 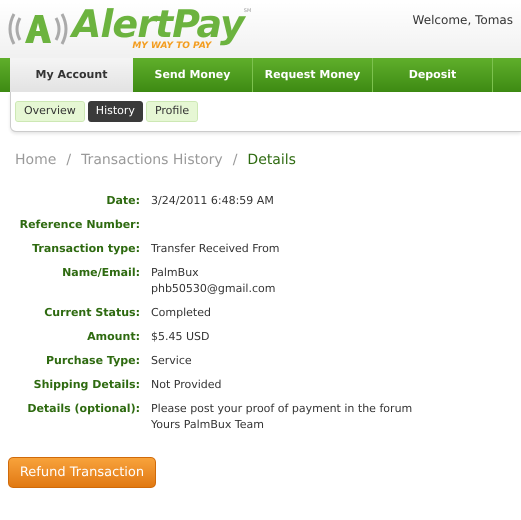 I want to click on nav-tab: My Account, so click(x=71, y=75).